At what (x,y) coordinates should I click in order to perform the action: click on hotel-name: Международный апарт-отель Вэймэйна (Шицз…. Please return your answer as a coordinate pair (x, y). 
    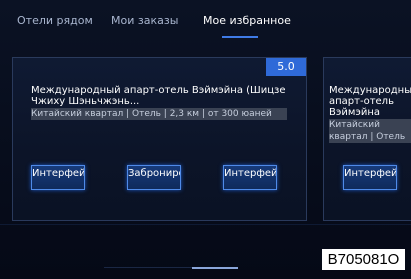
    Looking at the image, I should click on (158, 96).